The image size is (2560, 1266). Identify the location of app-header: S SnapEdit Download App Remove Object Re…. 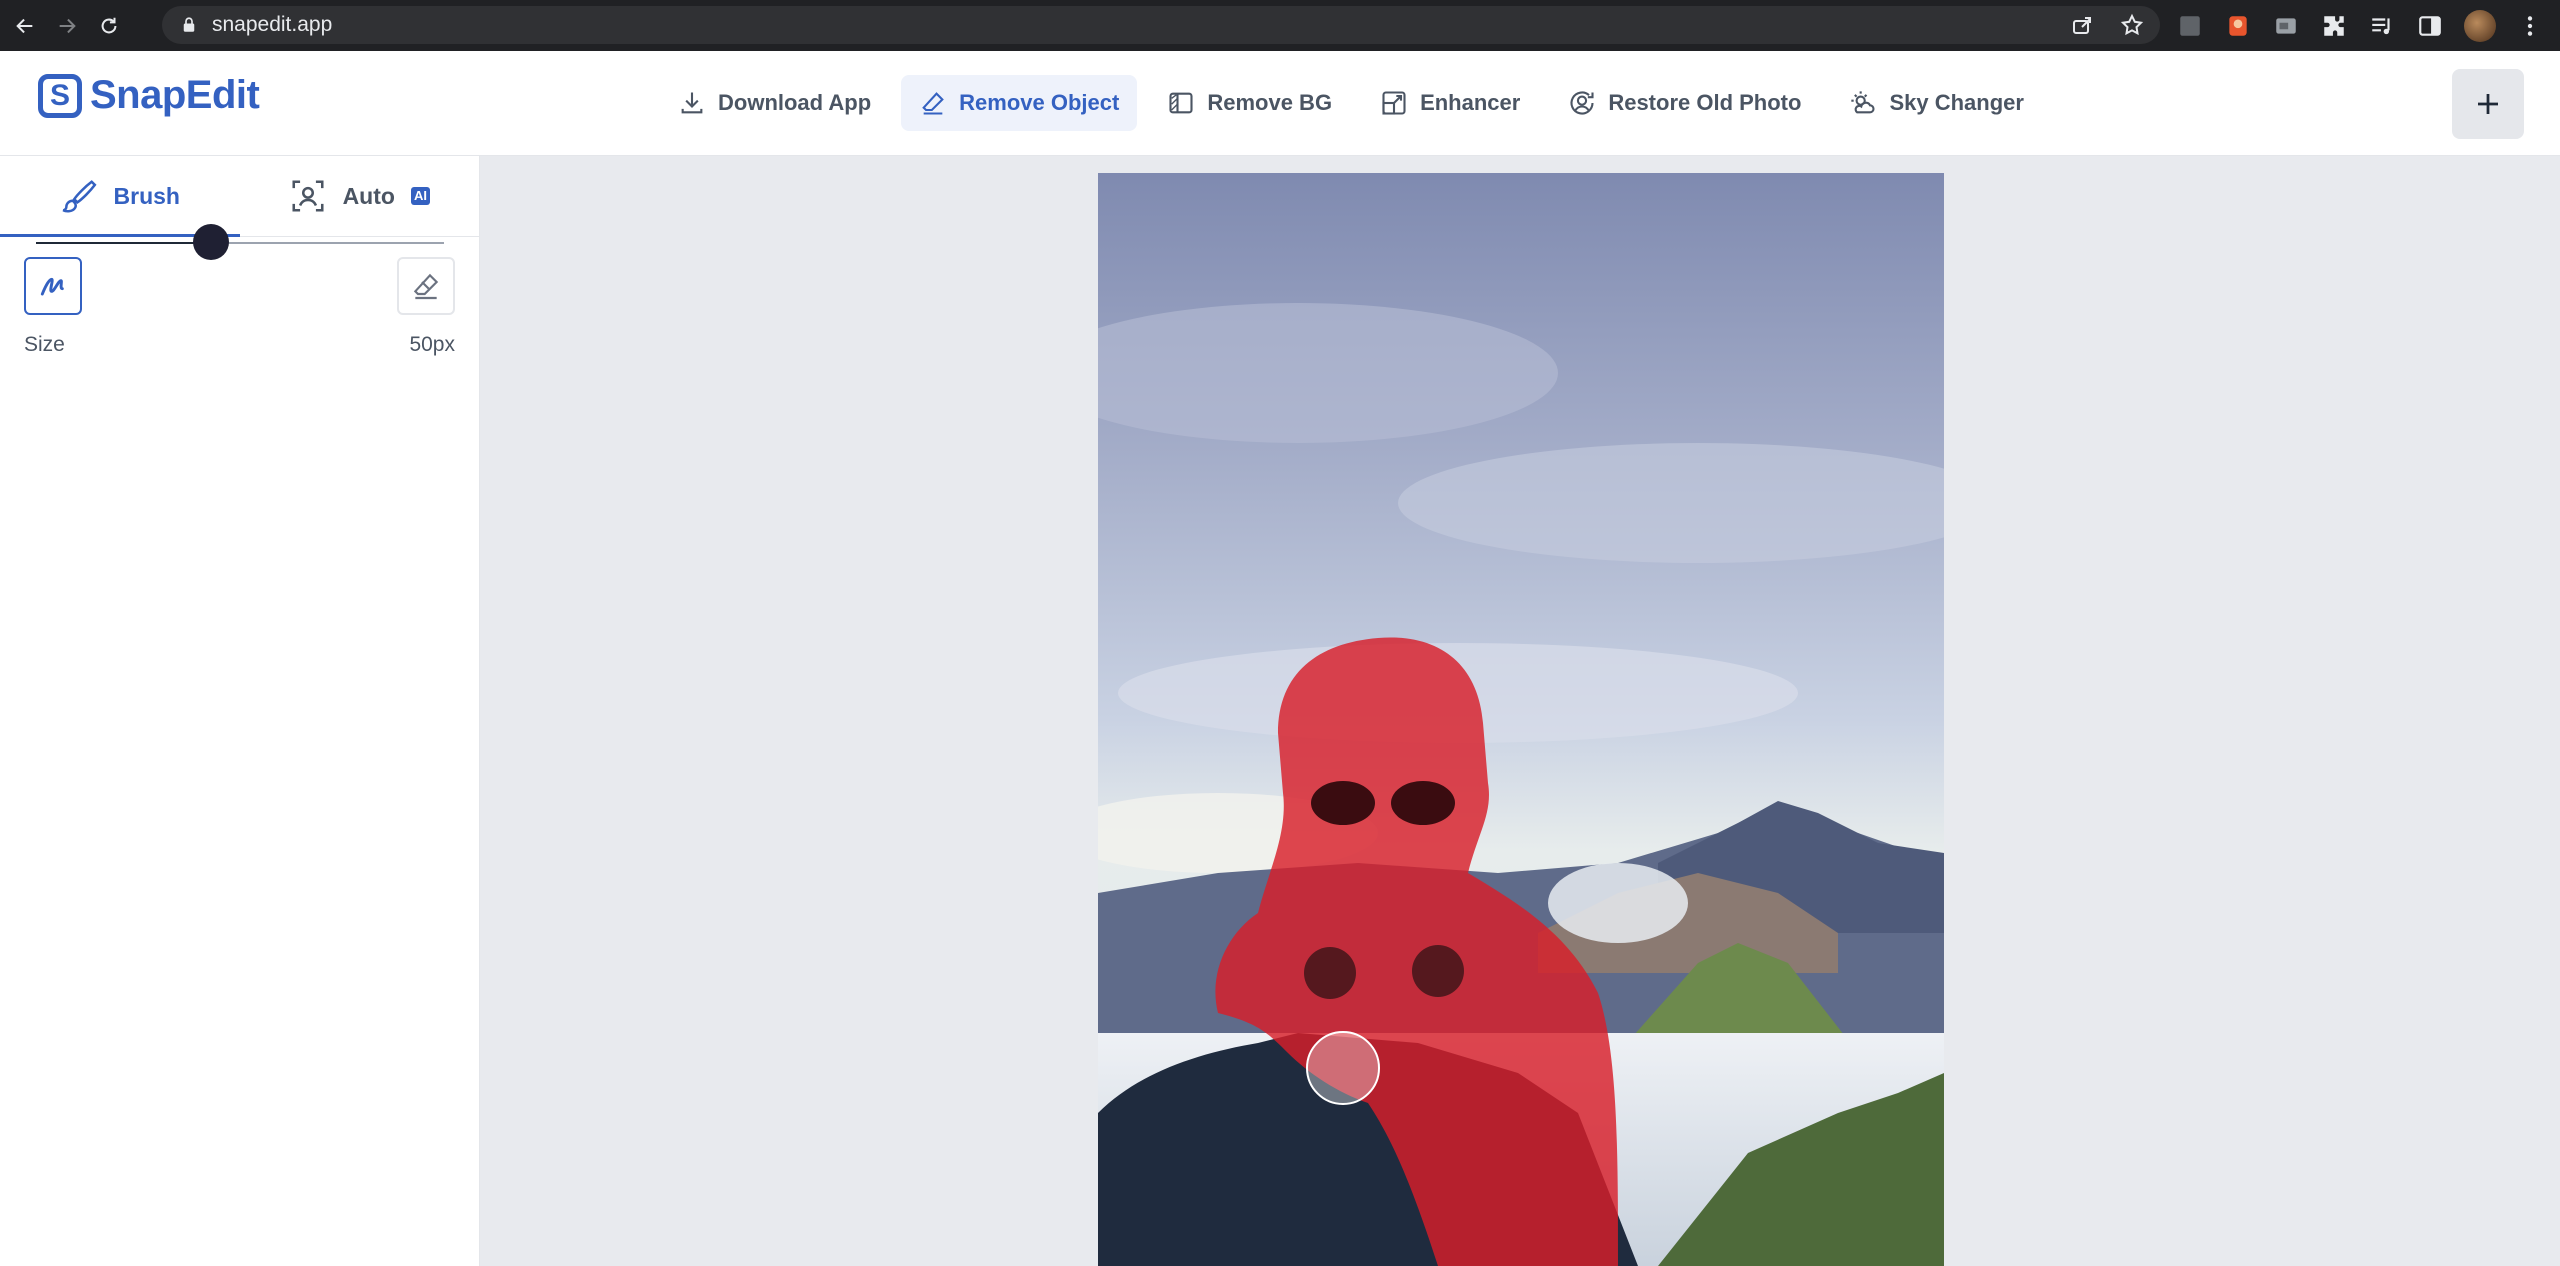
(1280, 103).